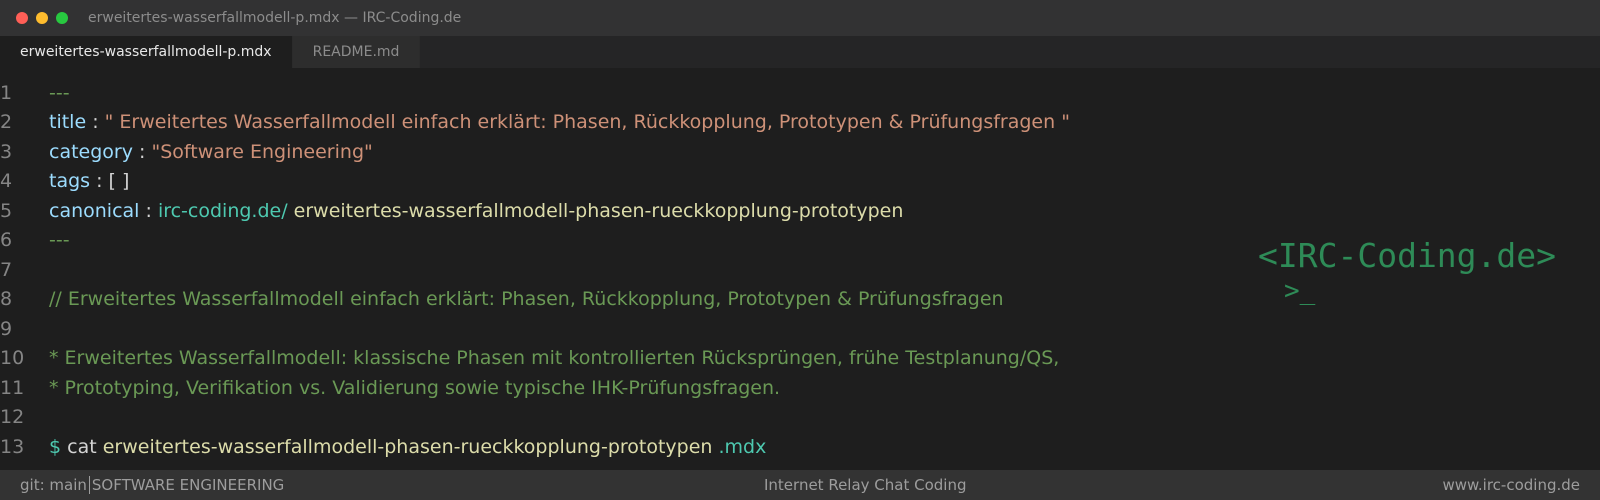 The image size is (1600, 500). I want to click on window-controls, so click(42, 18).